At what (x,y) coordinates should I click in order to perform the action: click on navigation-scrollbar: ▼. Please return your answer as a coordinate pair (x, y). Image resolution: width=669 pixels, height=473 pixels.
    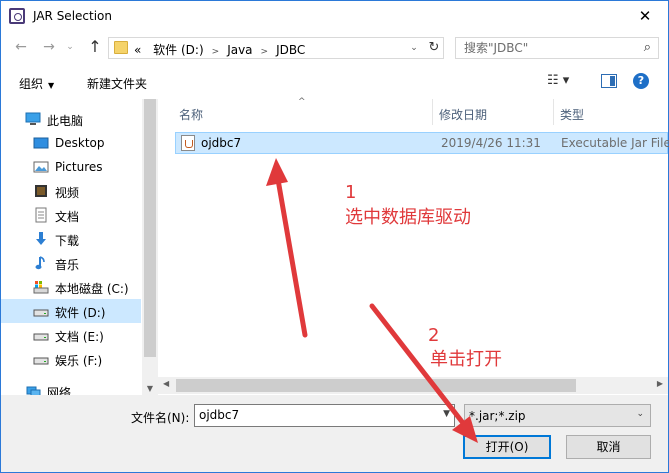
    Looking at the image, I should click on (150, 247).